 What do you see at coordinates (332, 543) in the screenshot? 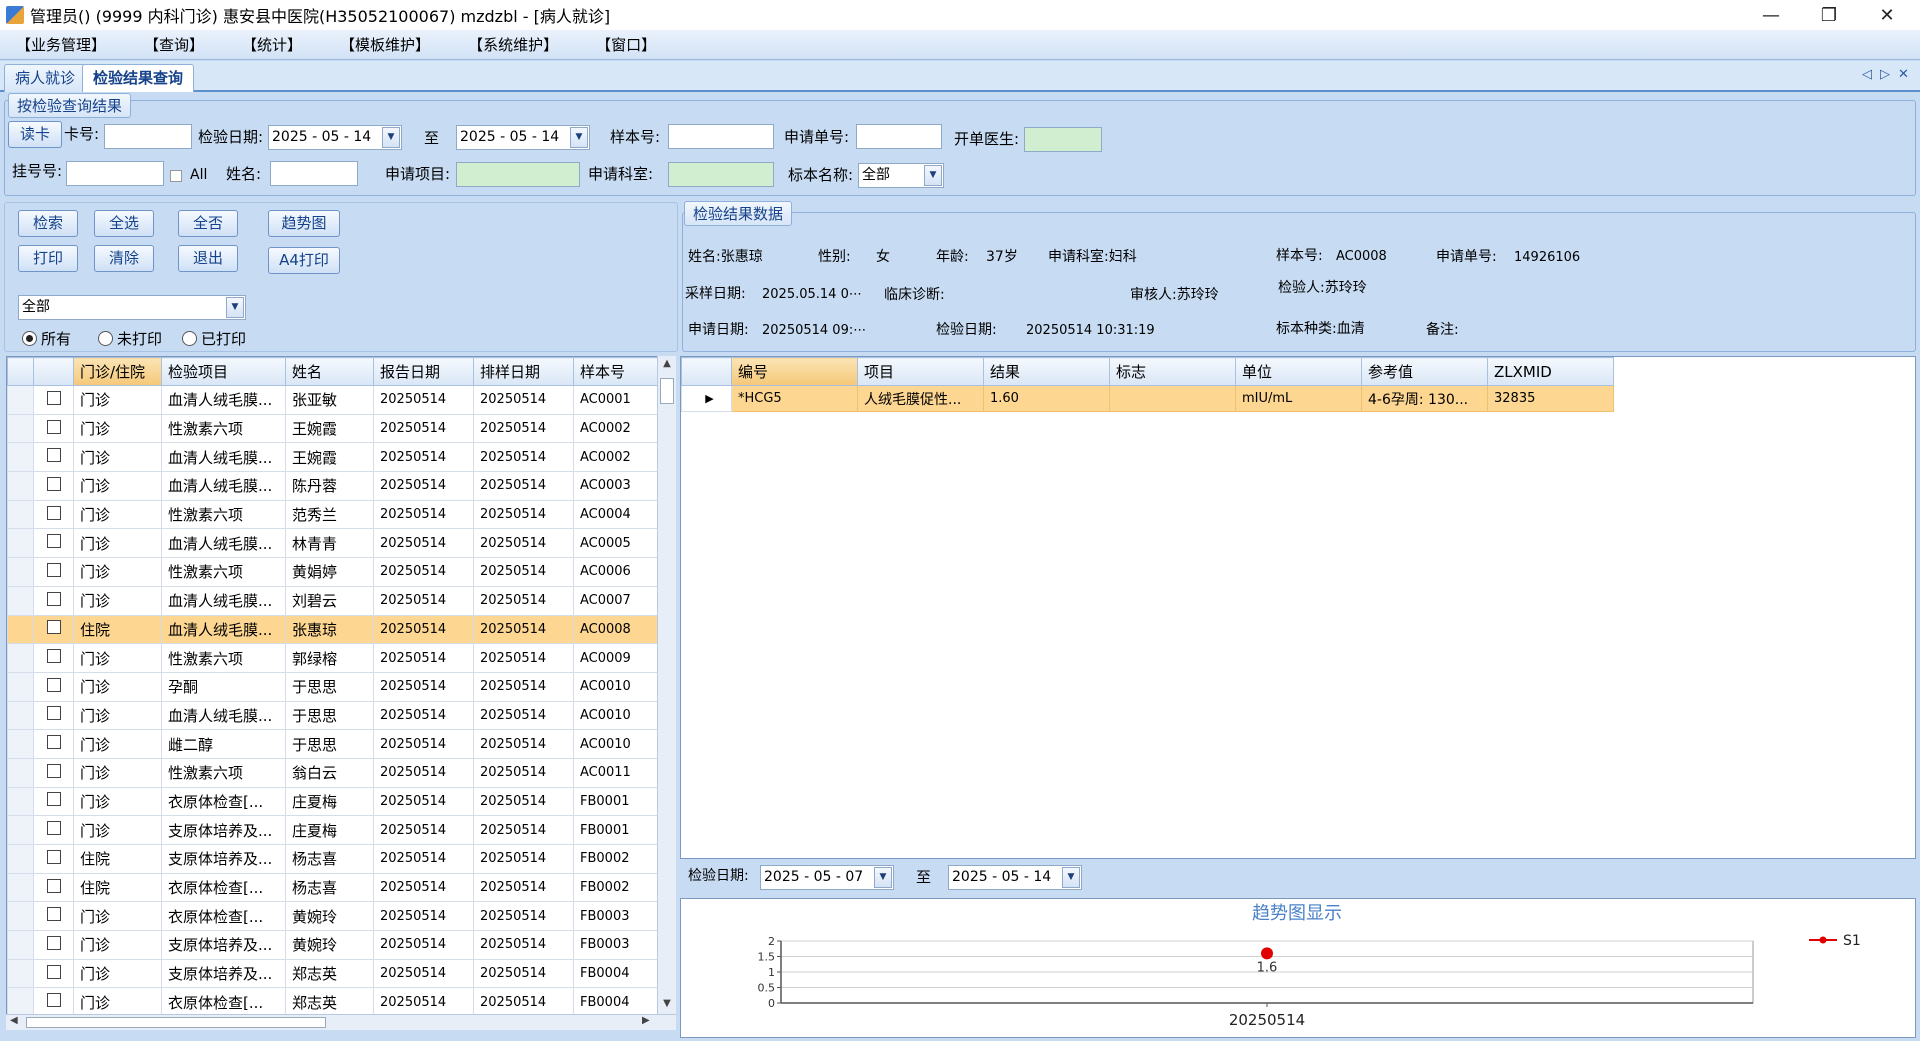
I see `table-row: 门诊 血清人绒毛膜... 林青青 20250514 20250514 AC0005` at bounding box center [332, 543].